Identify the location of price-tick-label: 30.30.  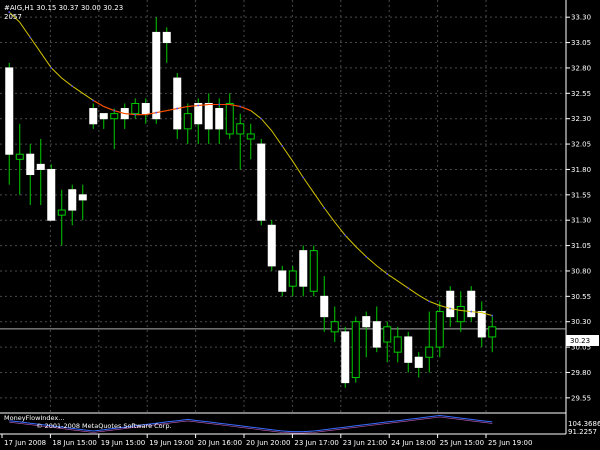
(581, 322).